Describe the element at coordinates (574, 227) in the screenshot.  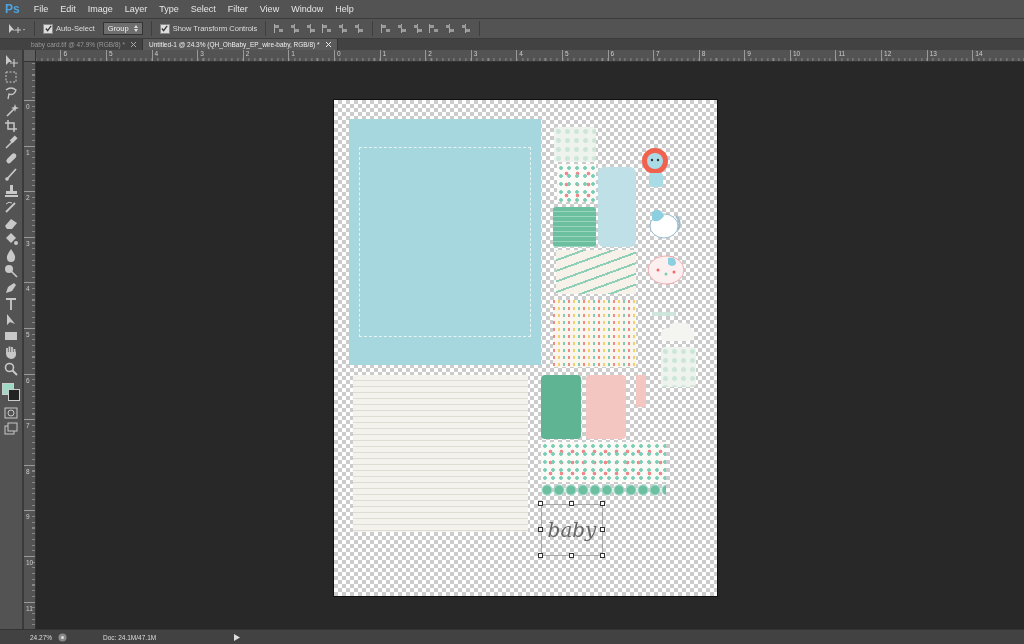
I see `striped-card` at that location.